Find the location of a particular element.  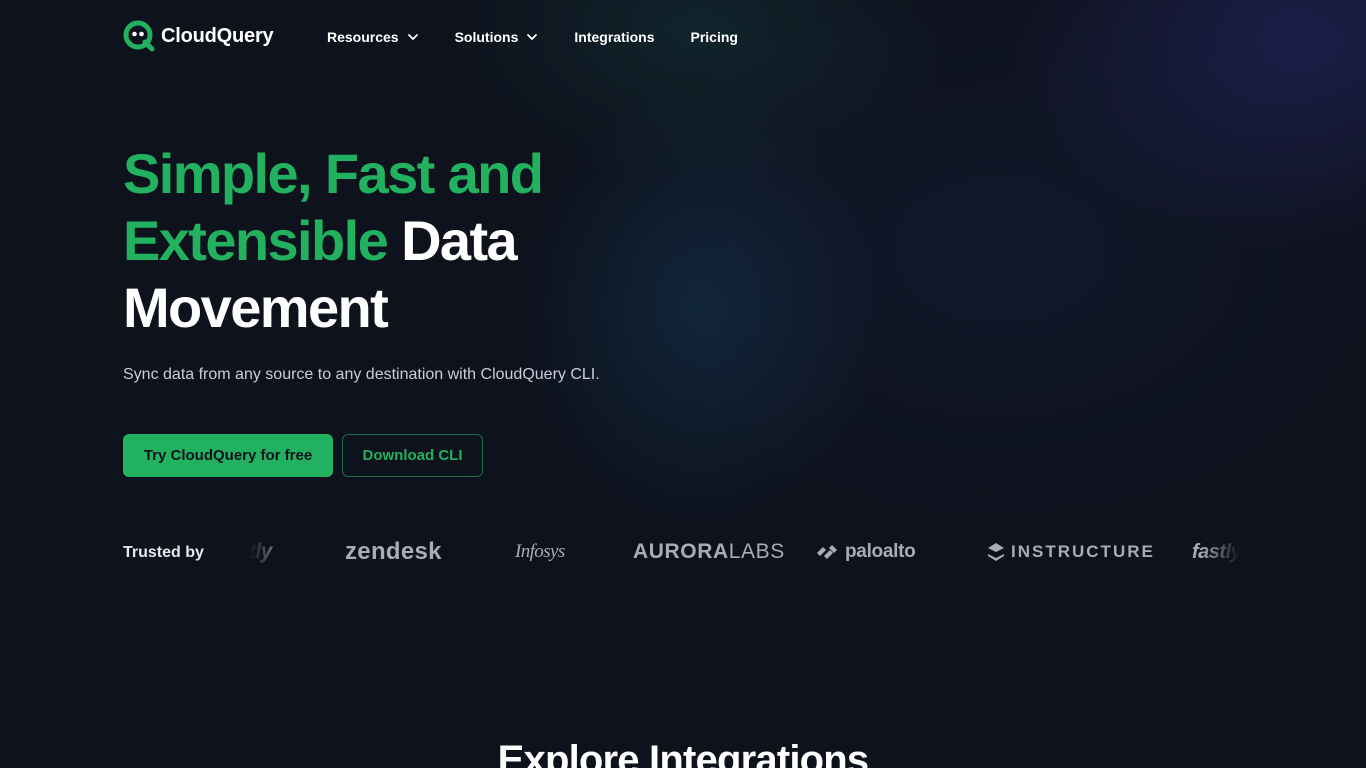

nav-item-solutions: Solutions is located at coordinates (497, 37).